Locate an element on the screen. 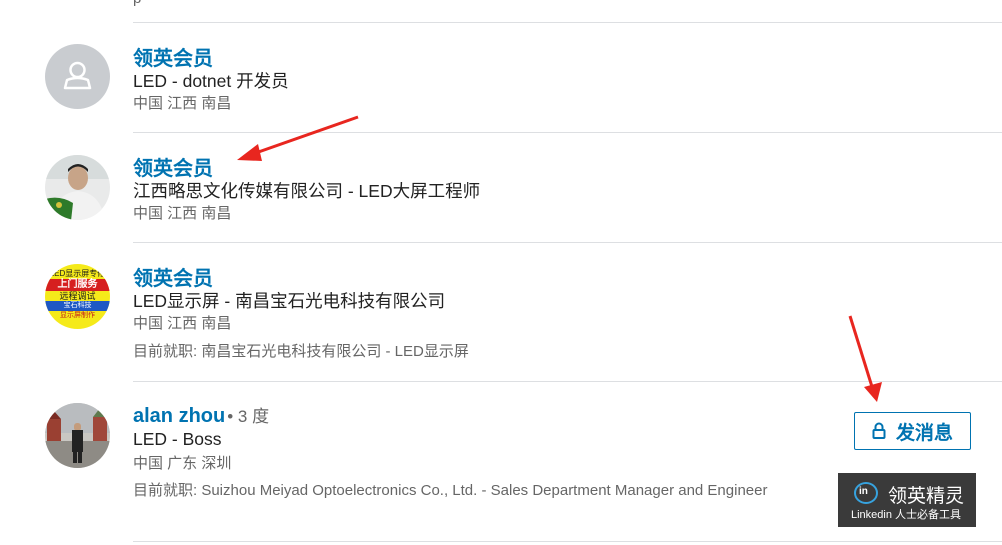  truncated-previous-text: p is located at coordinates (137, 3).